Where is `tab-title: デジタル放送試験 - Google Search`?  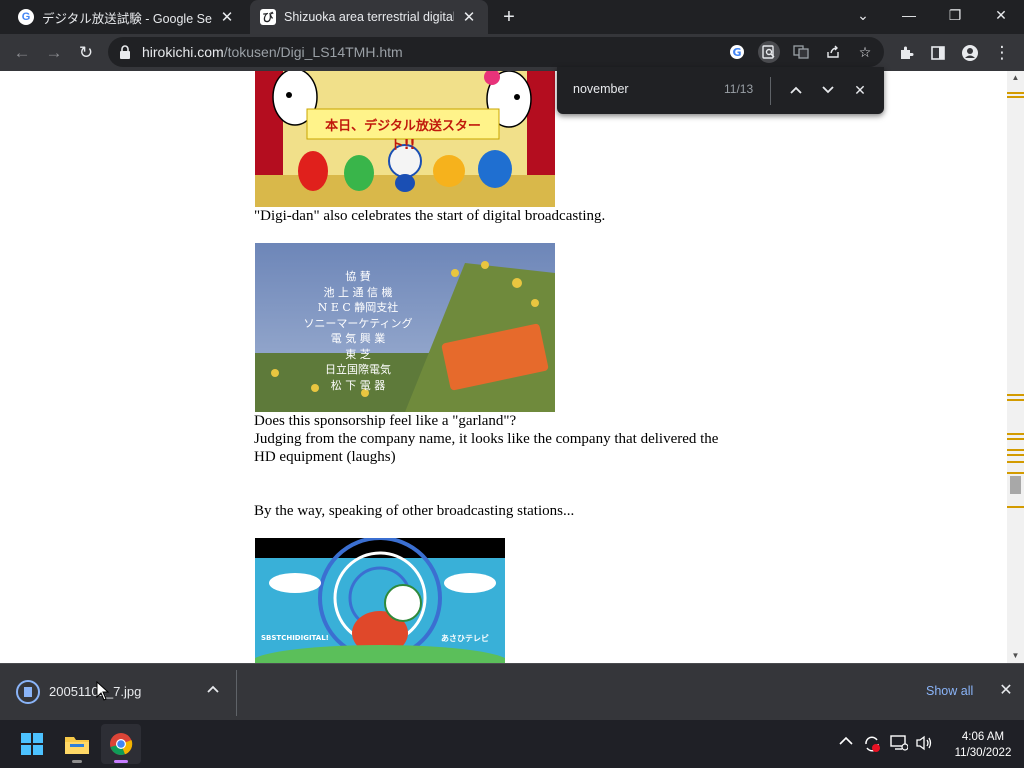 tab-title: デジタル放送試験 - Google Search is located at coordinates (127, 18).